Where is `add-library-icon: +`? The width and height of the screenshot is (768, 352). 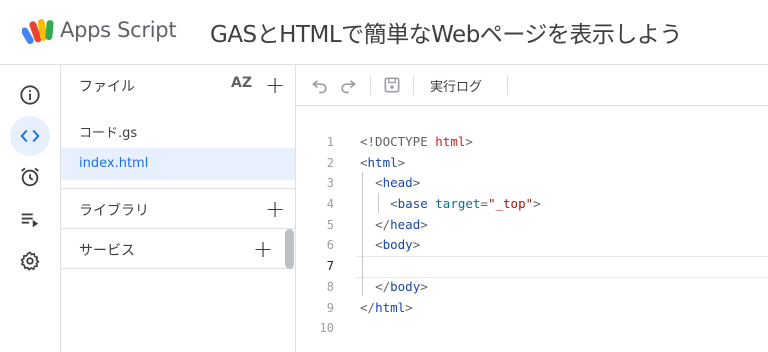 add-library-icon: + is located at coordinates (275, 209).